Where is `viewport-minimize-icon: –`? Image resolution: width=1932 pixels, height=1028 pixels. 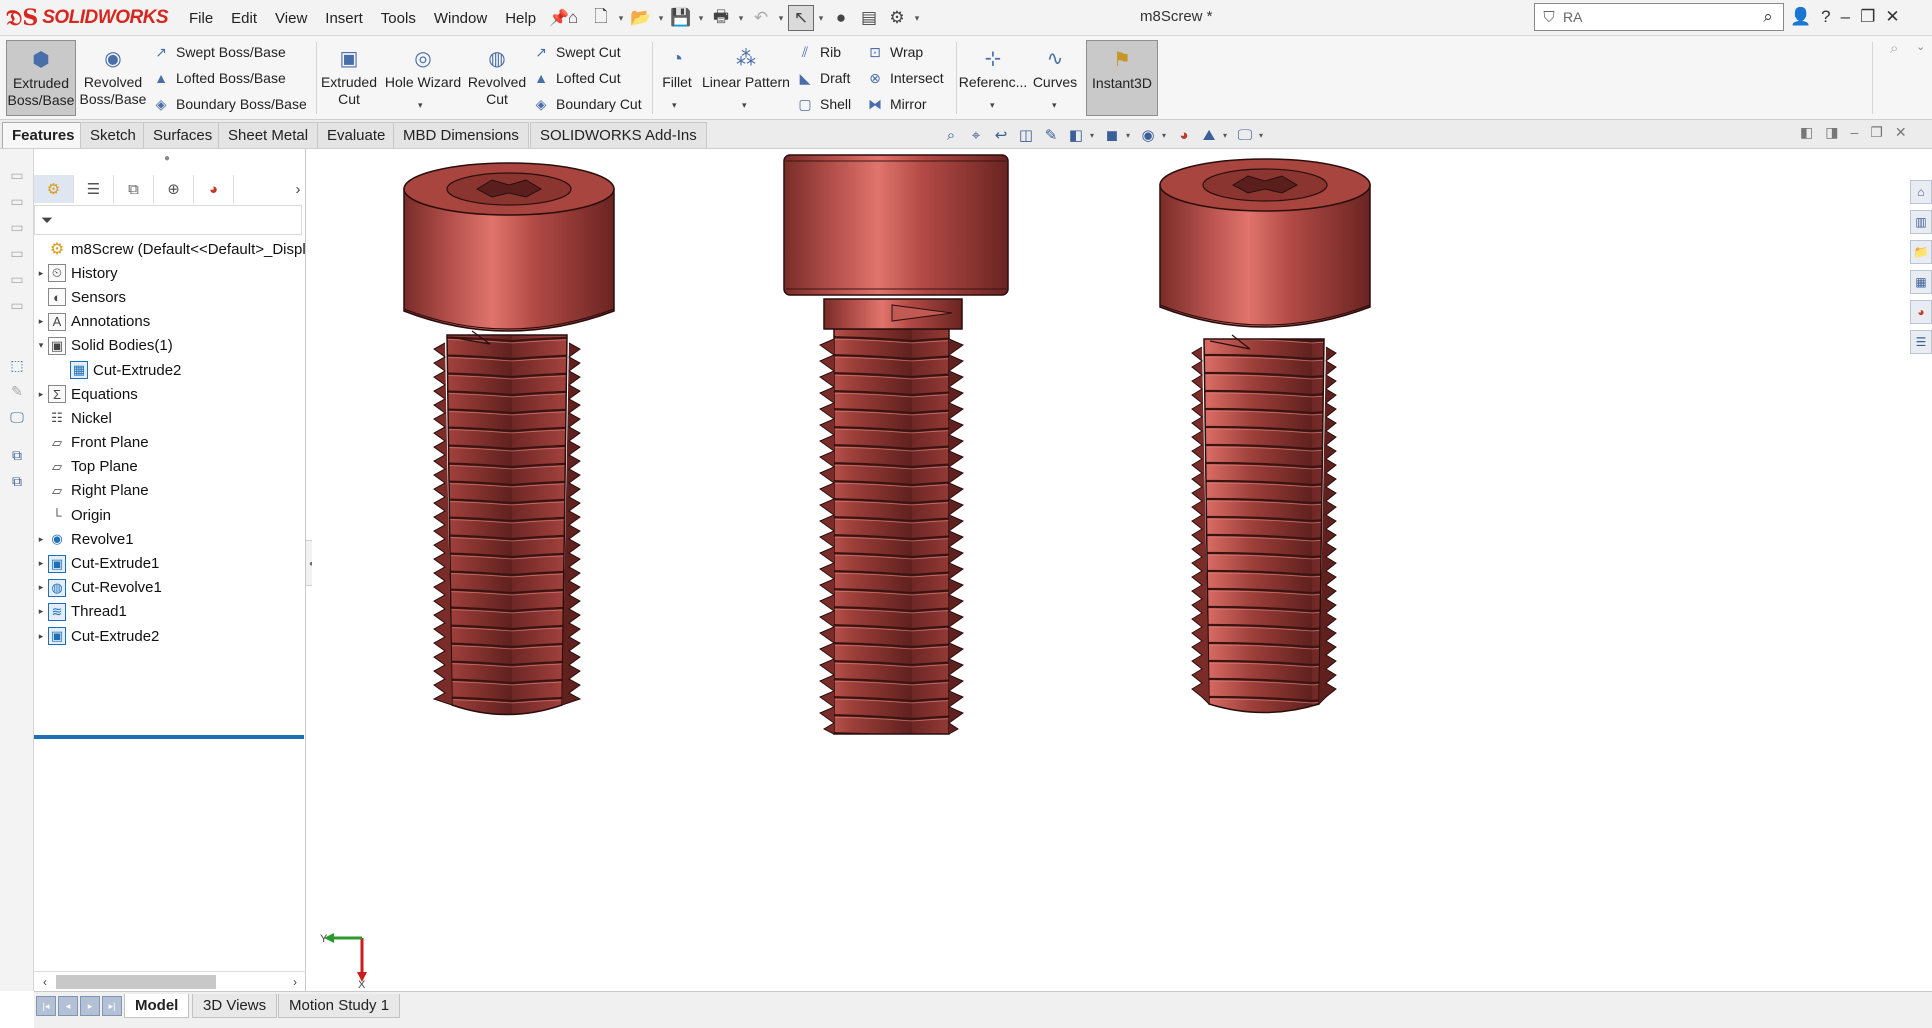
viewport-minimize-icon: – is located at coordinates (1854, 132).